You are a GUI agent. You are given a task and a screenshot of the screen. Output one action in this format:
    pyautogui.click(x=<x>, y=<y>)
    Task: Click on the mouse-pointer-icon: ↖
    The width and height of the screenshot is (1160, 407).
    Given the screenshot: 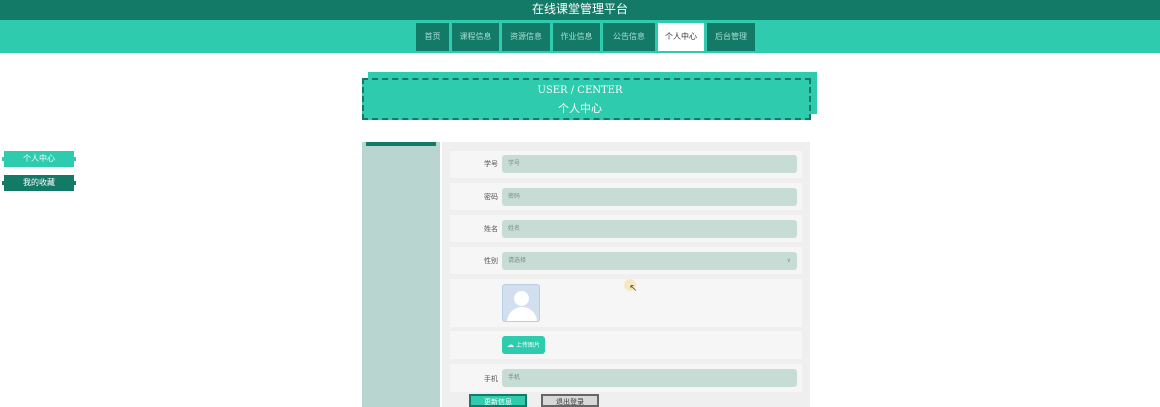 What is the action you would take?
    pyautogui.click(x=633, y=288)
    